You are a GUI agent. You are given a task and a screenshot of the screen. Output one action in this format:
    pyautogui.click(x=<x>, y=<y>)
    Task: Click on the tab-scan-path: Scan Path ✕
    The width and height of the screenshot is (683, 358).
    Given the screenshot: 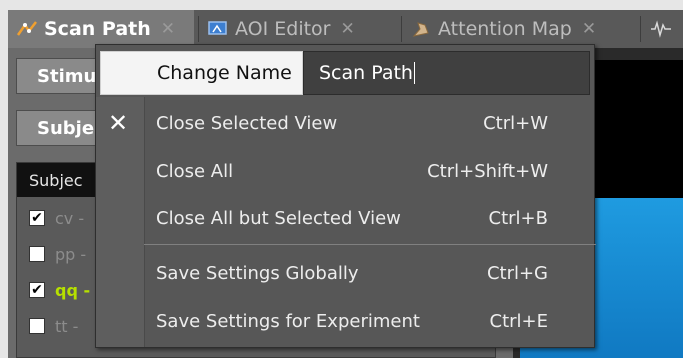 What is the action you would take?
    pyautogui.click(x=101, y=29)
    